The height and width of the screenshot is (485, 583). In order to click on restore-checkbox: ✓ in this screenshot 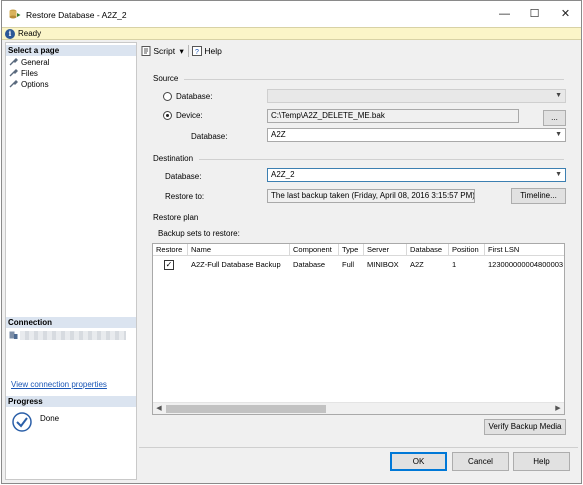, I will do `click(169, 265)`.